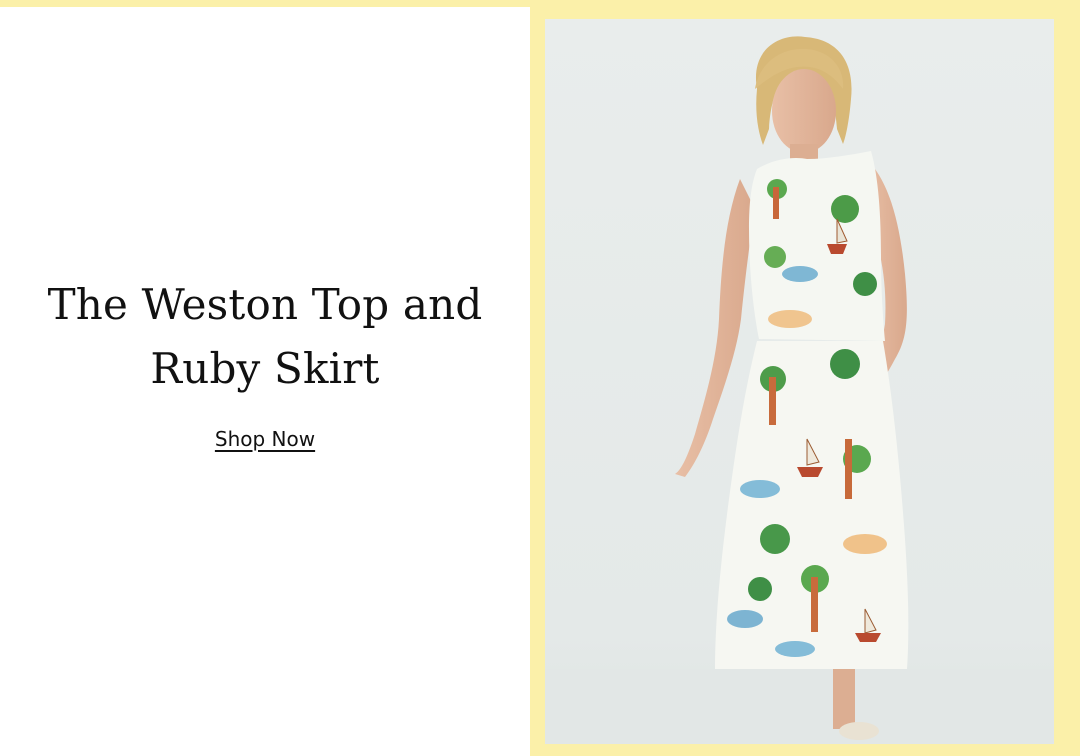  I want to click on shop-now-link: Shop Now, so click(265, 439).